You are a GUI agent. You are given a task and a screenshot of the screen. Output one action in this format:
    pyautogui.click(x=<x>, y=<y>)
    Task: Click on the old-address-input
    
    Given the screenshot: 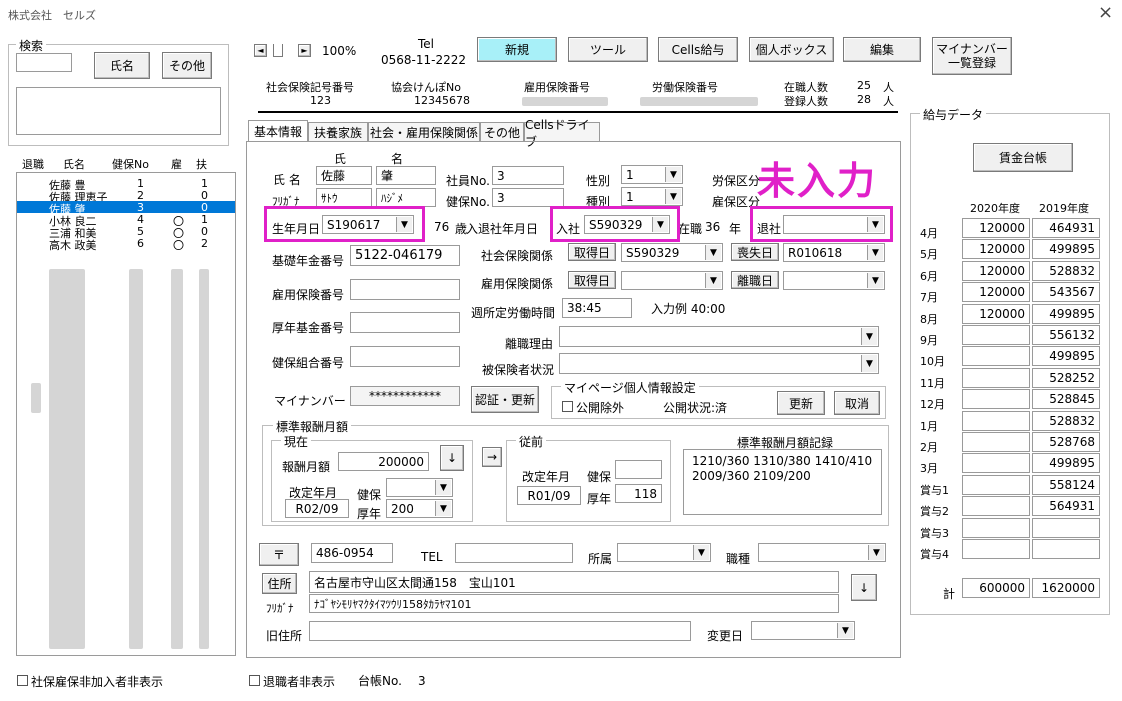 What is the action you would take?
    pyautogui.click(x=500, y=631)
    